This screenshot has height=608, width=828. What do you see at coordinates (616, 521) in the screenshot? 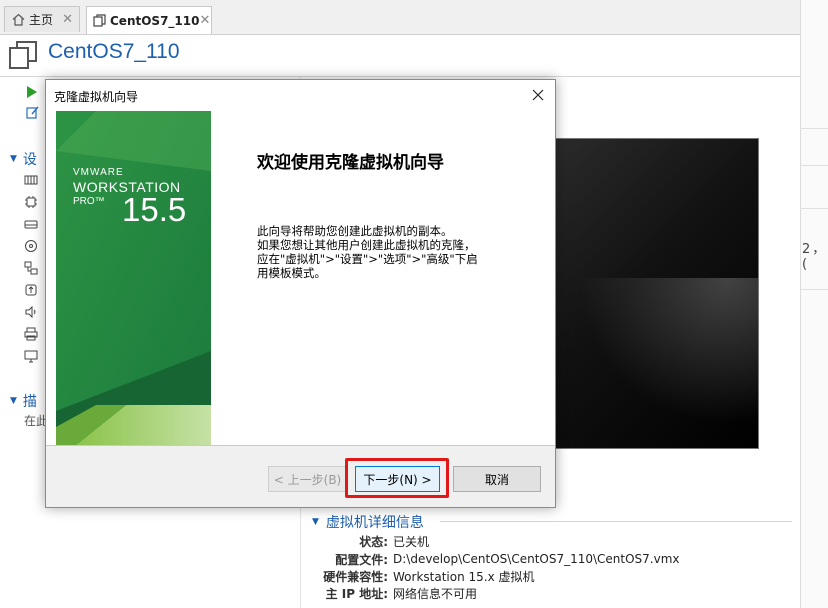
I see `details-divider` at bounding box center [616, 521].